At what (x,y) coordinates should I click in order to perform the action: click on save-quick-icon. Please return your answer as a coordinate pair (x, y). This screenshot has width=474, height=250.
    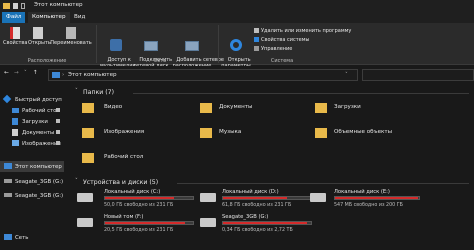
    Looking at the image, I should click on (15, 6).